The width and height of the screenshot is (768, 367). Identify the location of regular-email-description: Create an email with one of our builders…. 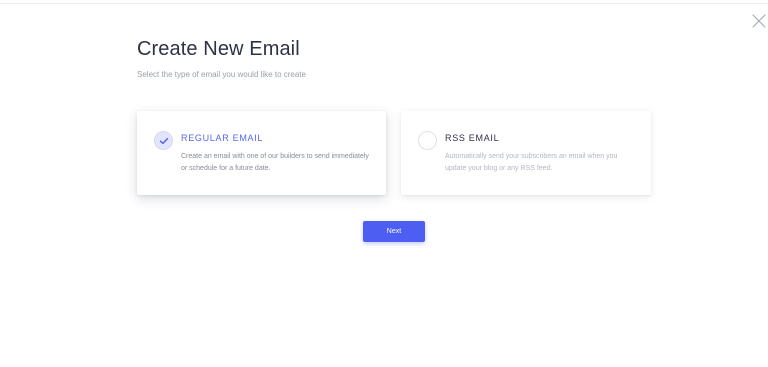
(275, 162).